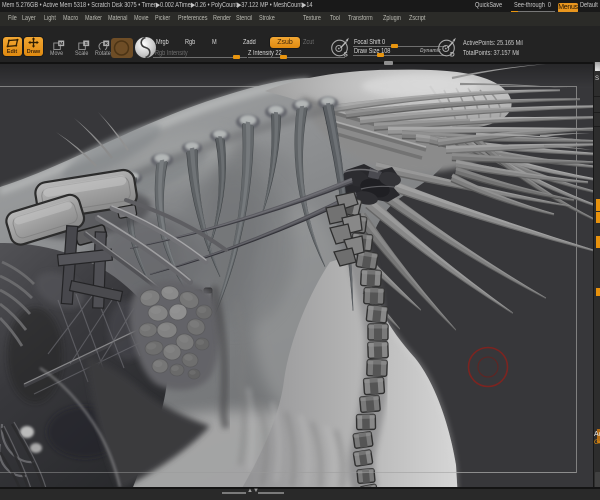 The width and height of the screenshot is (600, 500). Describe the element at coordinates (452, 55) in the screenshot. I see `svg-text: D` at that location.